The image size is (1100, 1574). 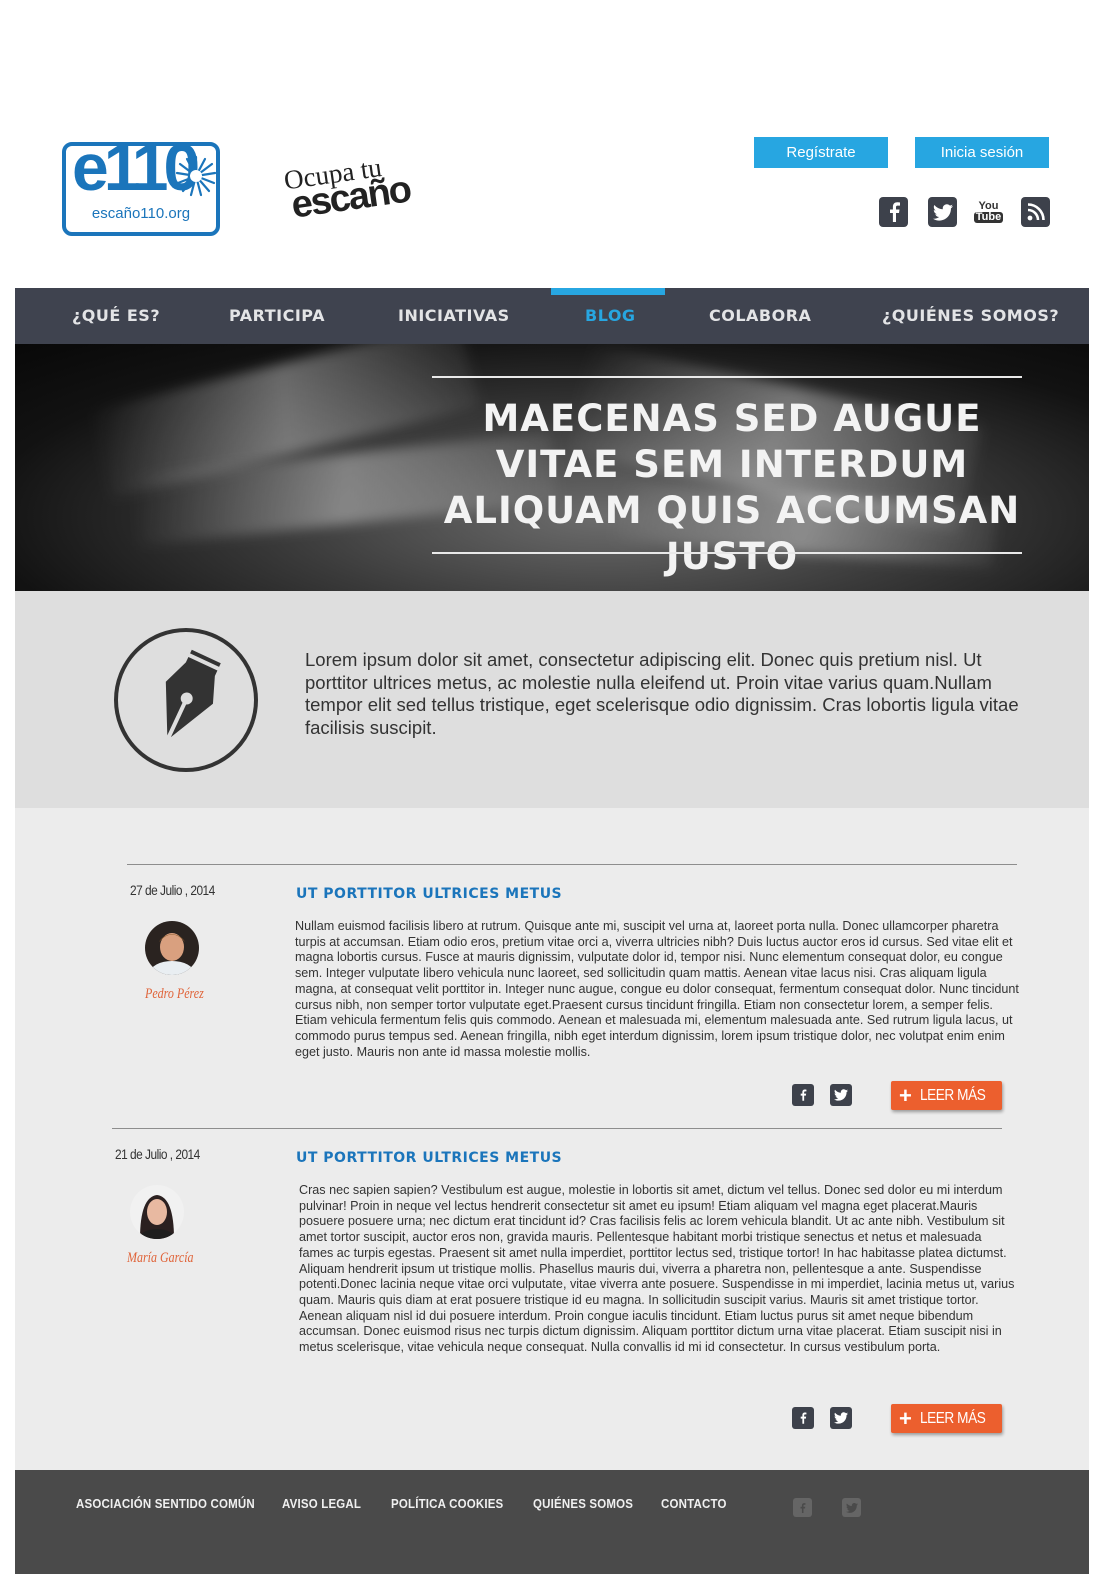 I want to click on hero-bottom-rule, so click(x=727, y=553).